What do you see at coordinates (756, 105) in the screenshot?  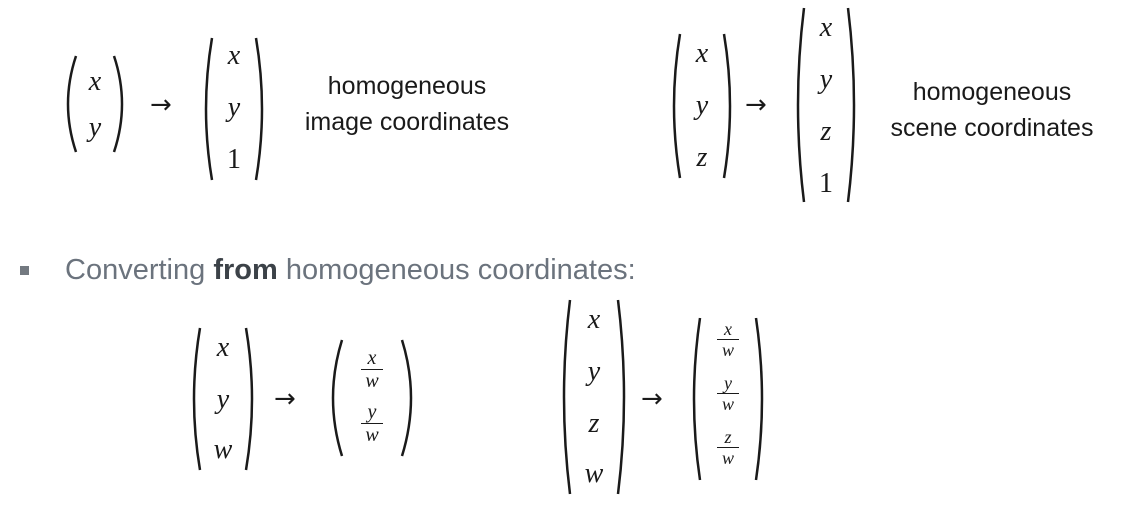 I see `eq2-arrow-icon: →` at bounding box center [756, 105].